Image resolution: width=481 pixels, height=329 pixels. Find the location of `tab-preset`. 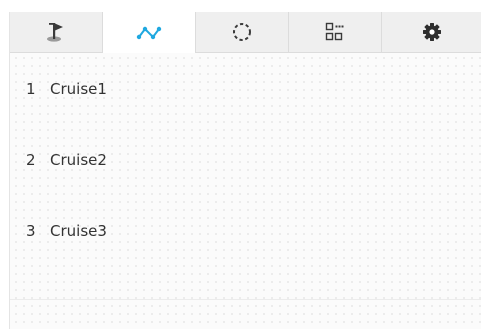

tab-preset is located at coordinates (56, 32).